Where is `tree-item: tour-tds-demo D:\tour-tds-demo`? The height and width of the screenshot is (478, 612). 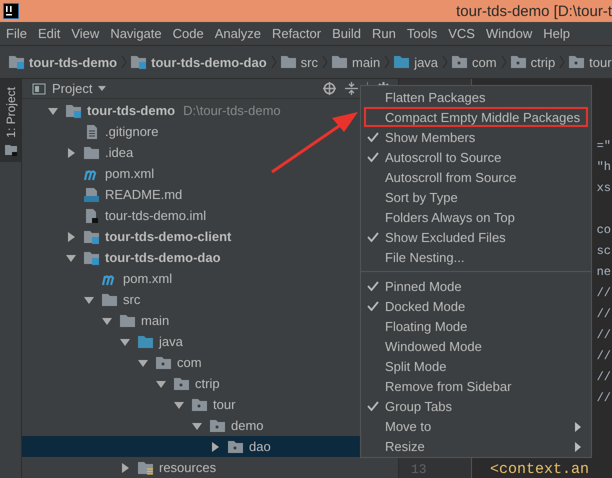 tree-item: tour-tds-demo D:\tour-tds-demo is located at coordinates (173, 110).